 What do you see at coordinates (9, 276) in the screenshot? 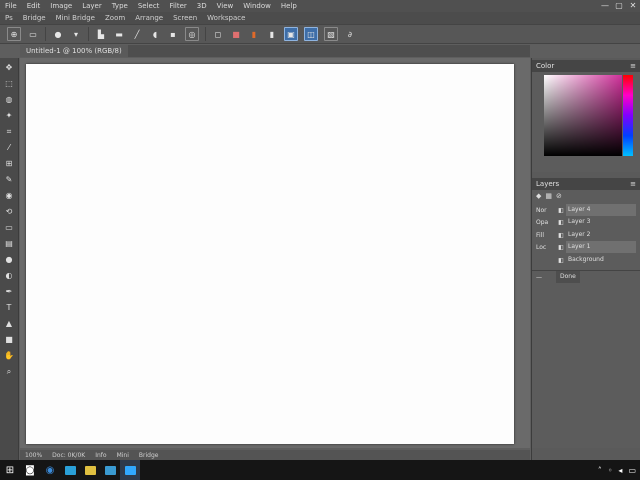
I see `dodge-tool-icon: ◐` at bounding box center [9, 276].